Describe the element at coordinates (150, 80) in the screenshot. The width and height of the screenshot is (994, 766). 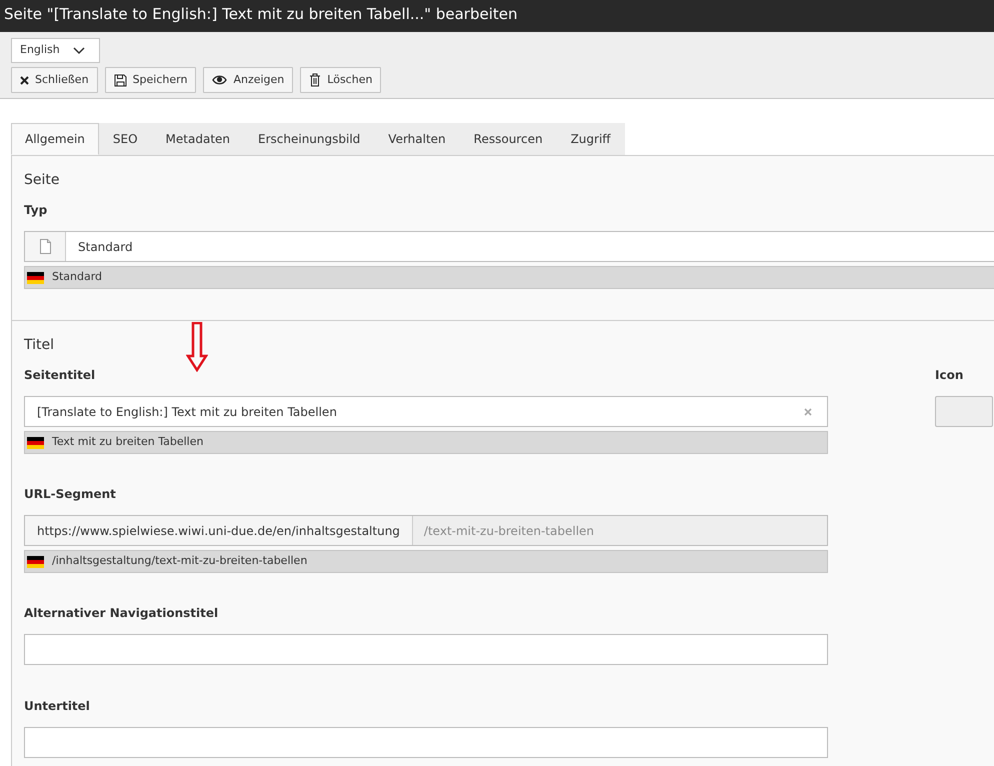
I see `save-button: Speichern` at that location.